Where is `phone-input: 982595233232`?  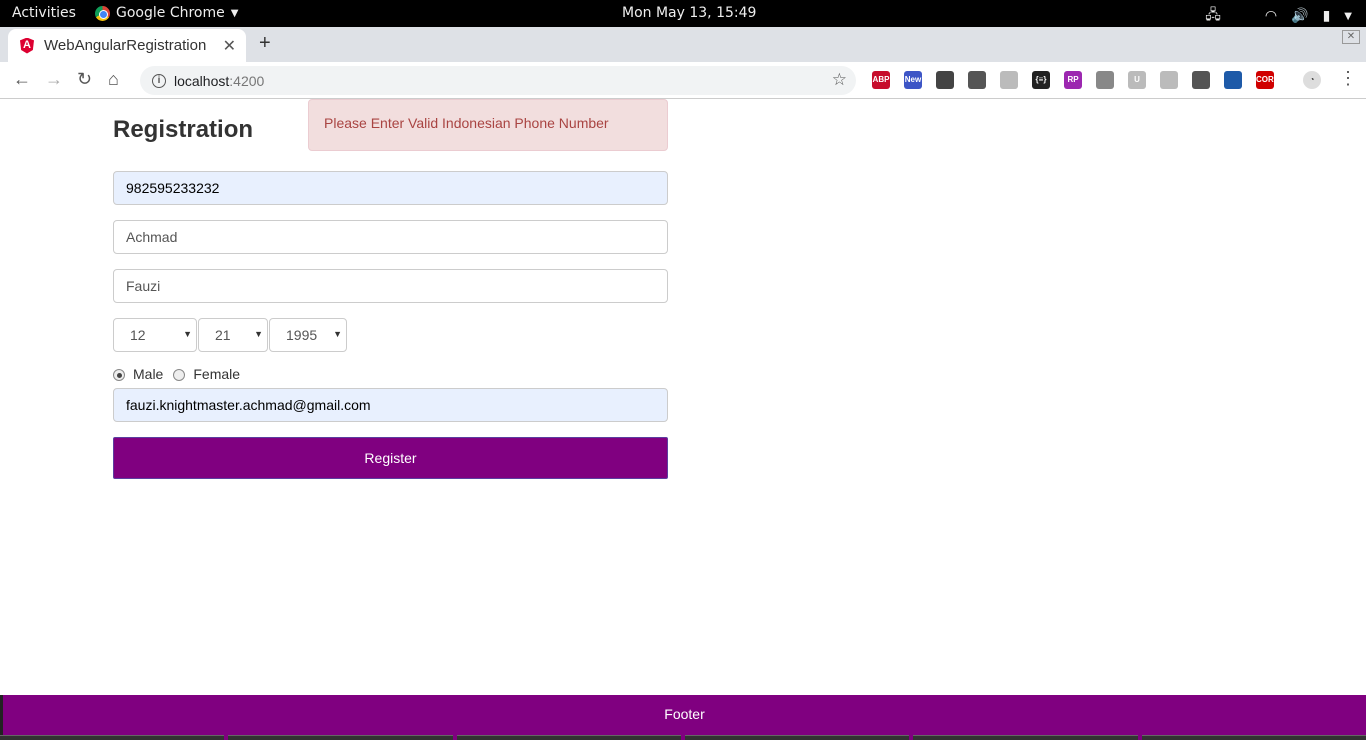 phone-input: 982595233232 is located at coordinates (390, 188).